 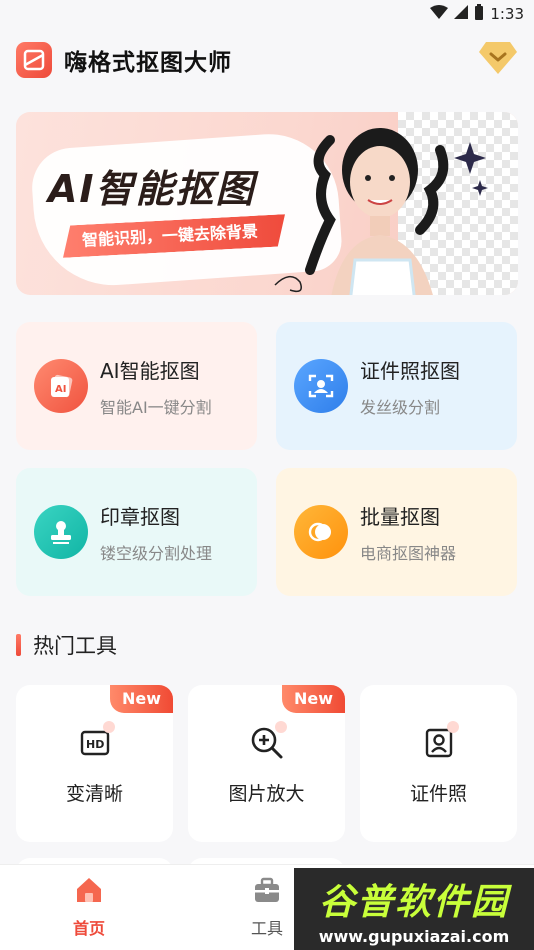 I want to click on nav-label: 首页, so click(x=88, y=928).